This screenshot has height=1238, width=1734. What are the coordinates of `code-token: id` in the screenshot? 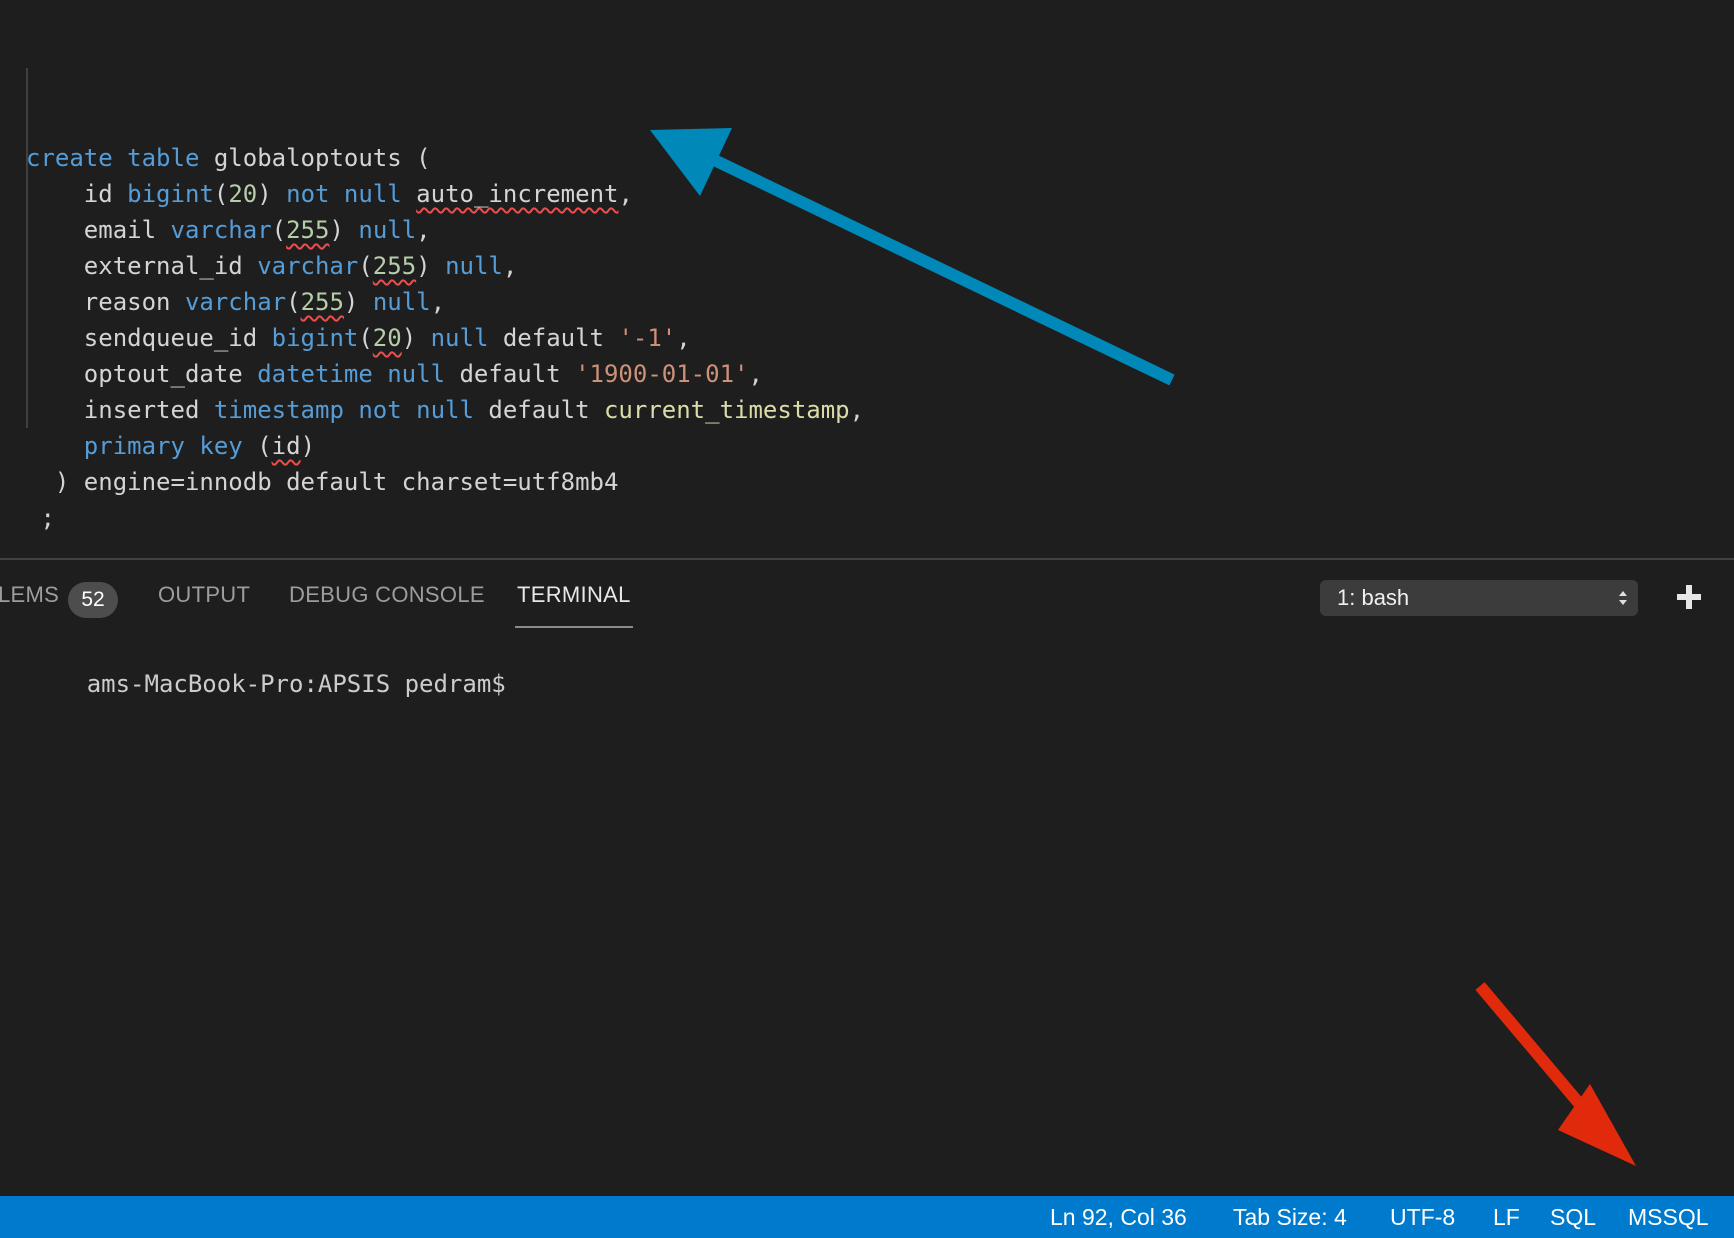 It's located at (77, 194).